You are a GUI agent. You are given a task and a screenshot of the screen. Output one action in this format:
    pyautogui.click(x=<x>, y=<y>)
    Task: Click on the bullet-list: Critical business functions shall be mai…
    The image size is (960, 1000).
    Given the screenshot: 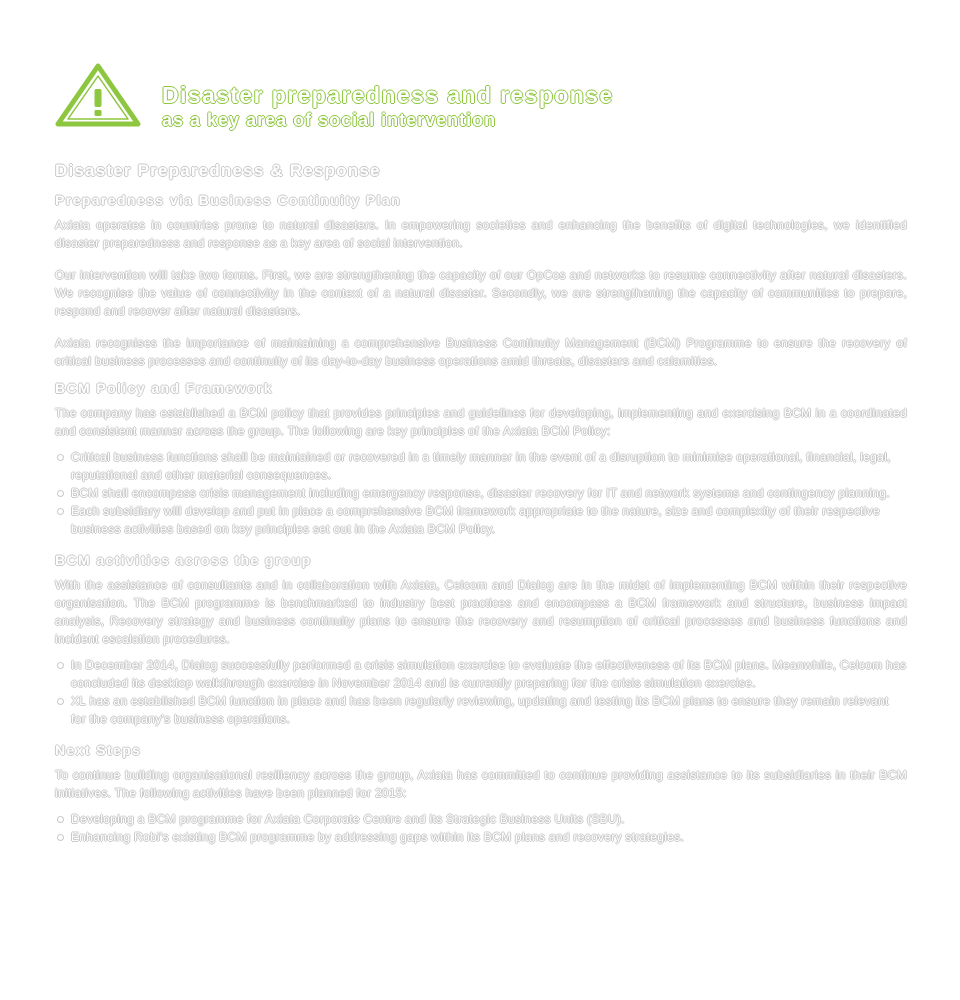 What is the action you would take?
    pyautogui.click(x=481, y=493)
    